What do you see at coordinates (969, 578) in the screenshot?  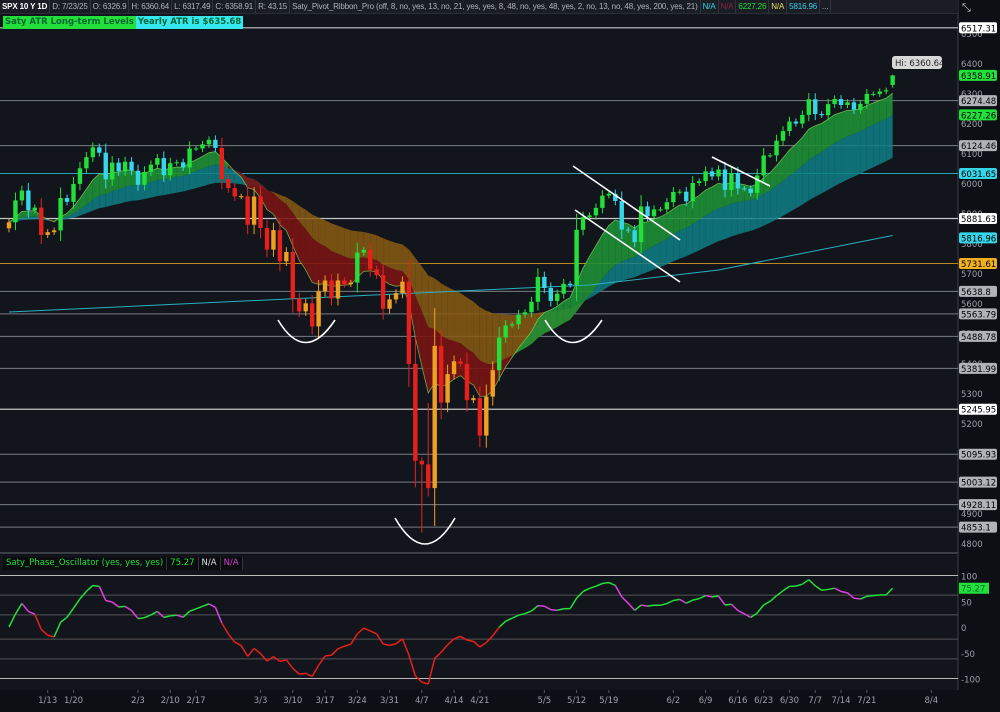 I see `oscillator-tick-label: 100` at bounding box center [969, 578].